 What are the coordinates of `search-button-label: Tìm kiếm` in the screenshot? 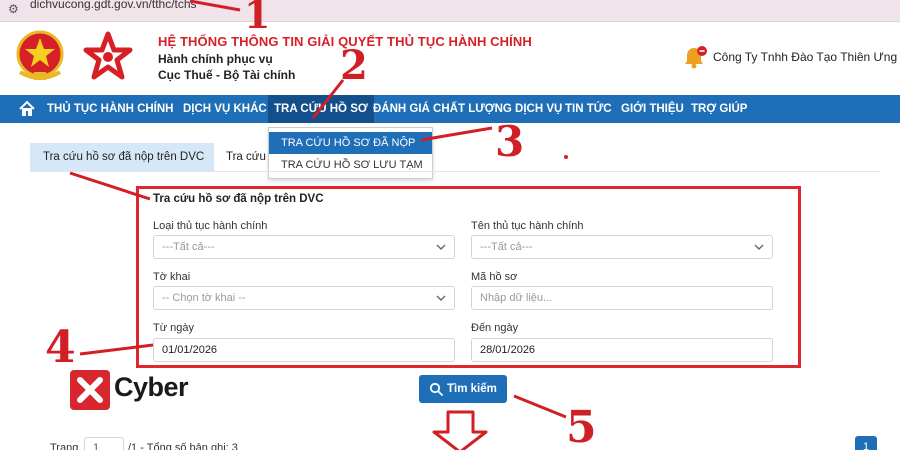 It's located at (472, 389).